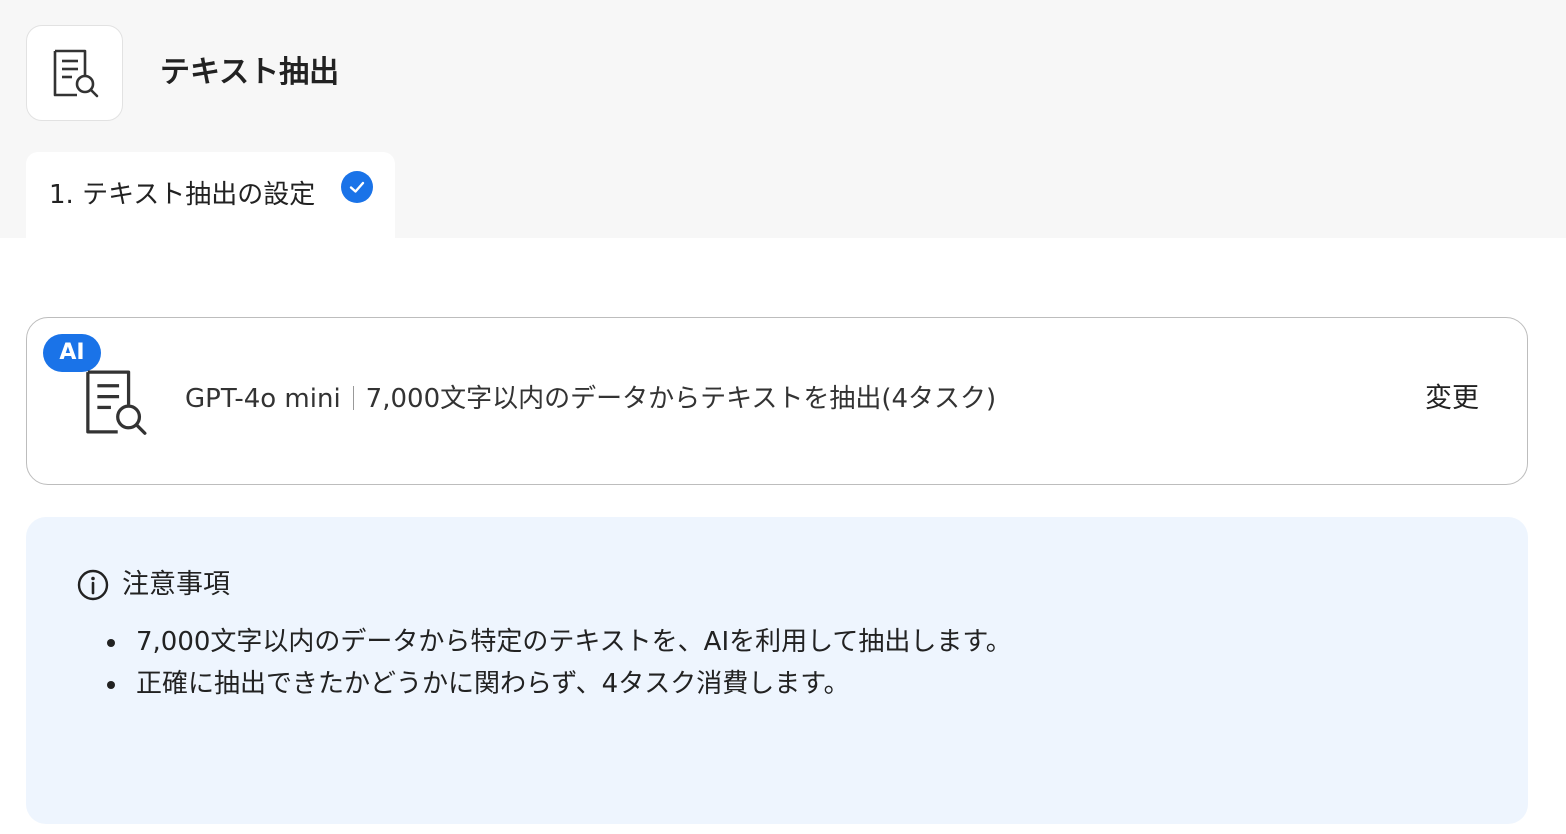 The height and width of the screenshot is (834, 1566). I want to click on notice-title: 注意事項, so click(176, 584).